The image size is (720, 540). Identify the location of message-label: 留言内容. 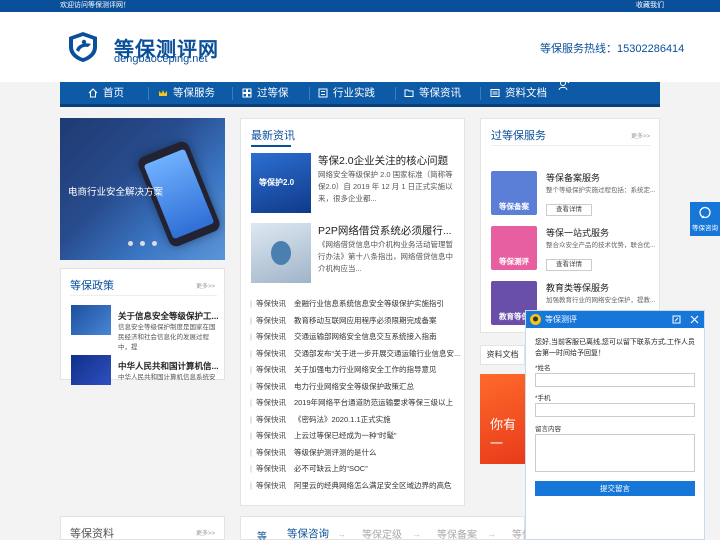
(548, 429).